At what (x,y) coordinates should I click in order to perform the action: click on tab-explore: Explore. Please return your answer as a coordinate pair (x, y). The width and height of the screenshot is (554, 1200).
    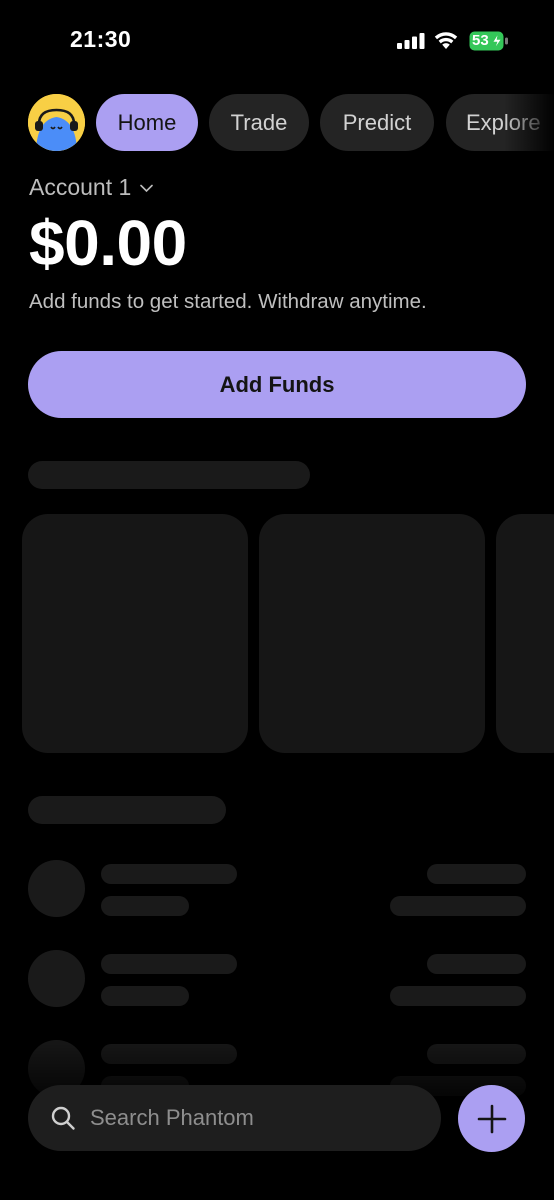
    Looking at the image, I should click on (500, 122).